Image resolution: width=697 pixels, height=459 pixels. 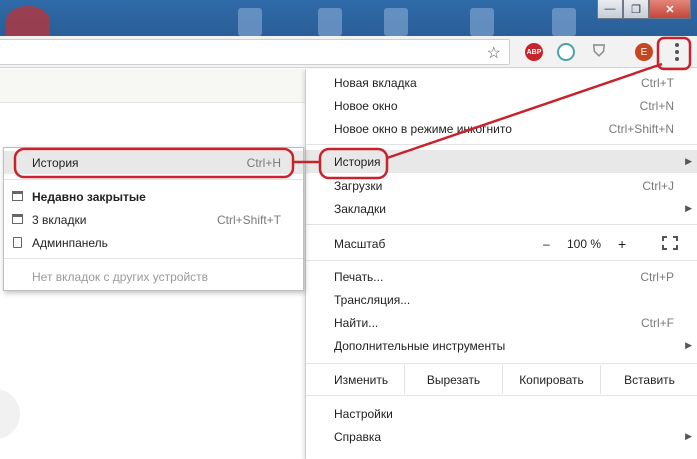 I want to click on menu-item-find: Найти... Ctrl+F, so click(x=501, y=322).